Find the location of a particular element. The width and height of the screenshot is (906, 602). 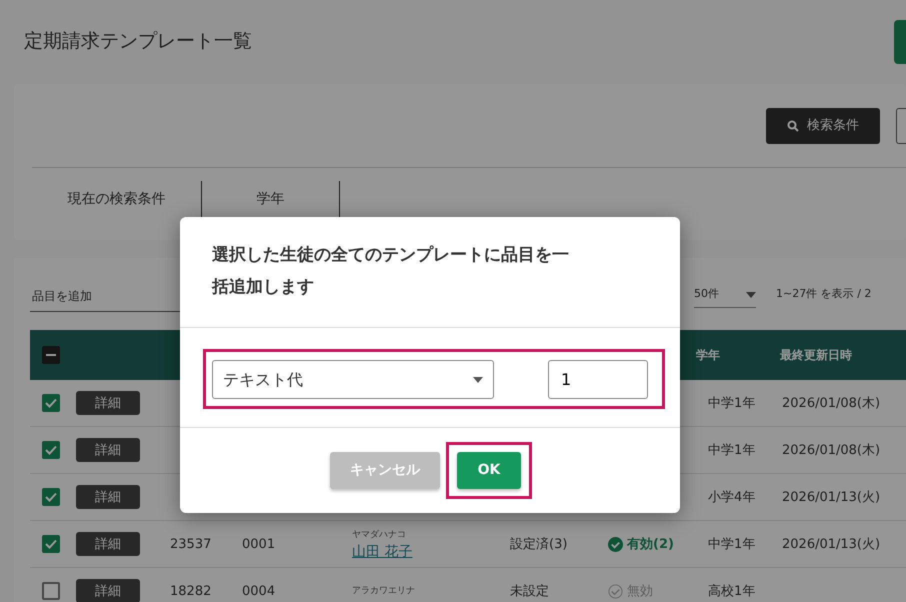

table-cell-text: 設定済(3) is located at coordinates (539, 544).